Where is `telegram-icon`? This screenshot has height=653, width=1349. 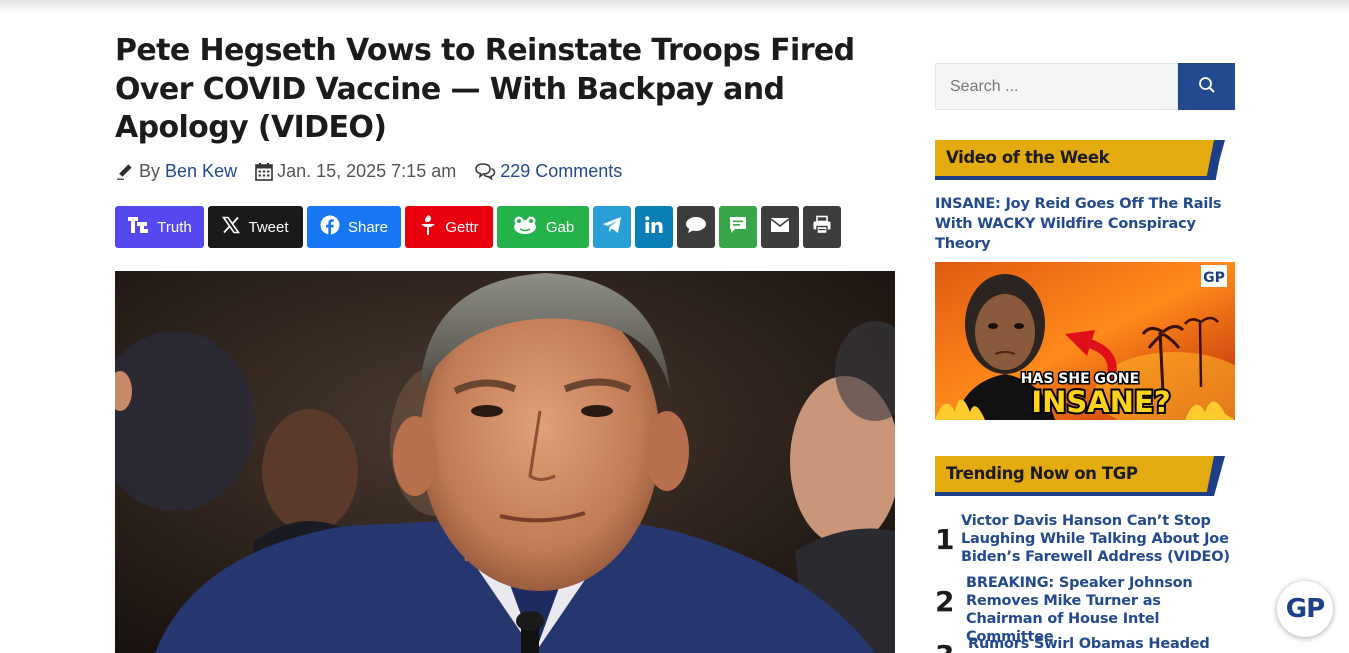 telegram-icon is located at coordinates (612, 227).